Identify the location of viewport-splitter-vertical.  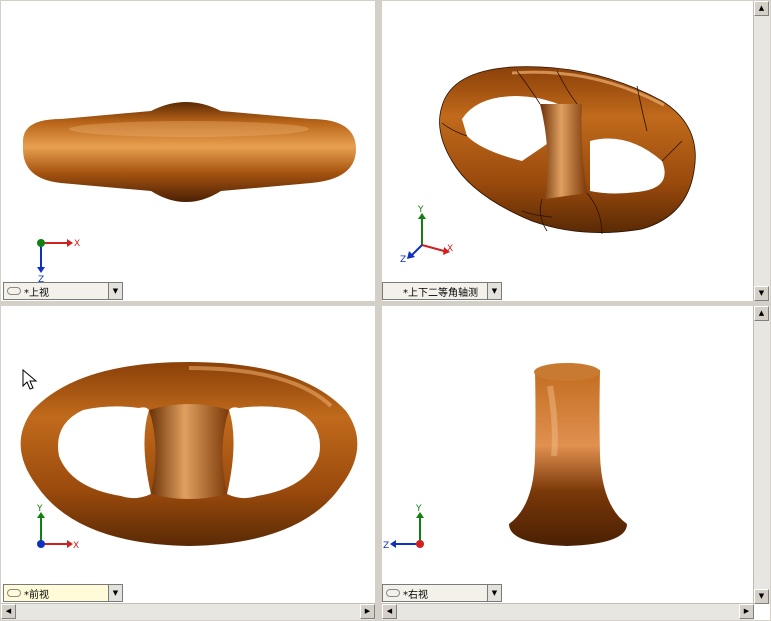
(378, 310).